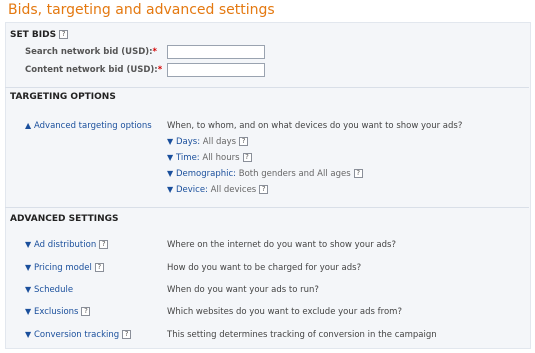 The image size is (535, 353). I want to click on set-bids-title: SET BIDS?, so click(39, 35).